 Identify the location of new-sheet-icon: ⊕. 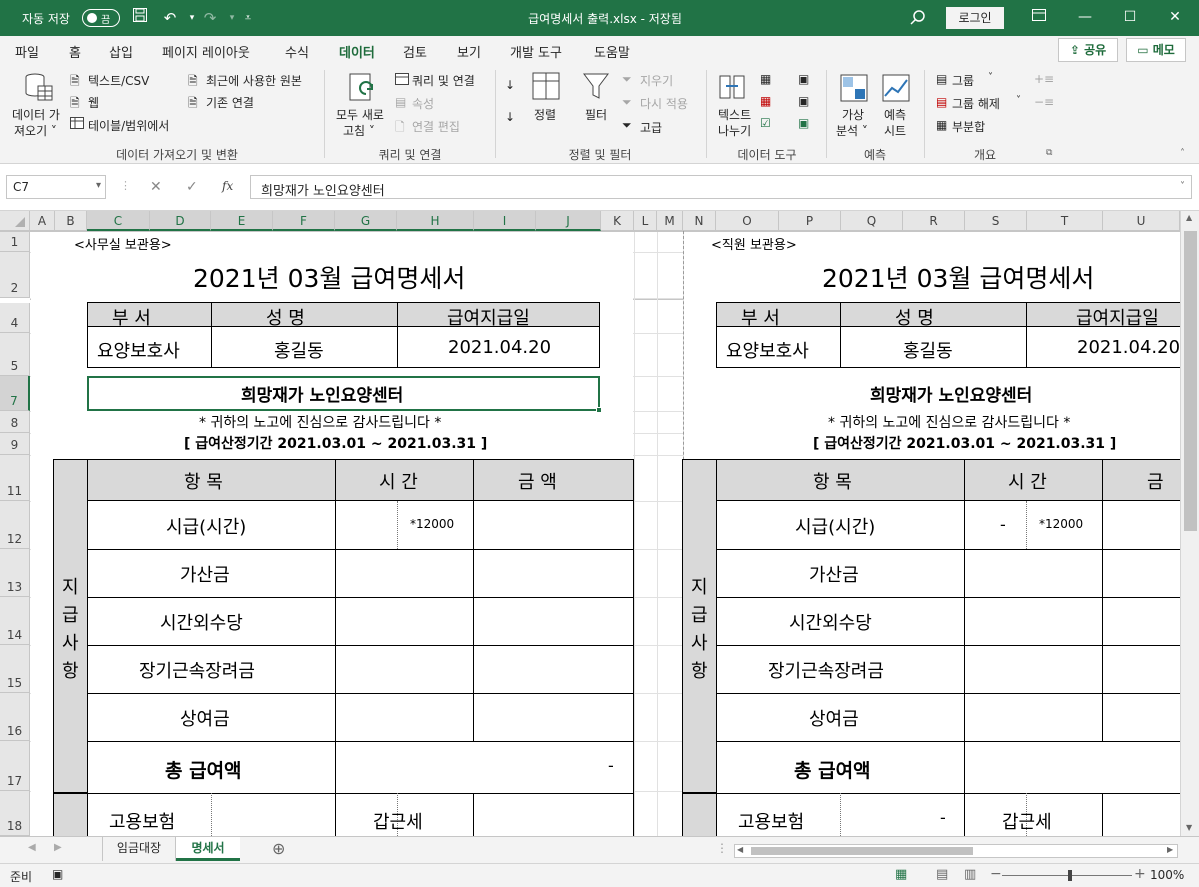
(278, 848).